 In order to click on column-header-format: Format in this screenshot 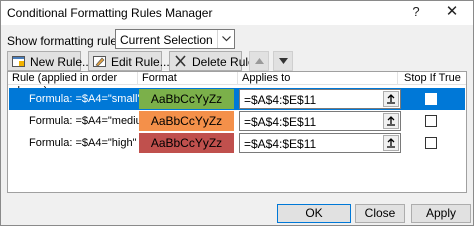, I will do `click(188, 78)`.